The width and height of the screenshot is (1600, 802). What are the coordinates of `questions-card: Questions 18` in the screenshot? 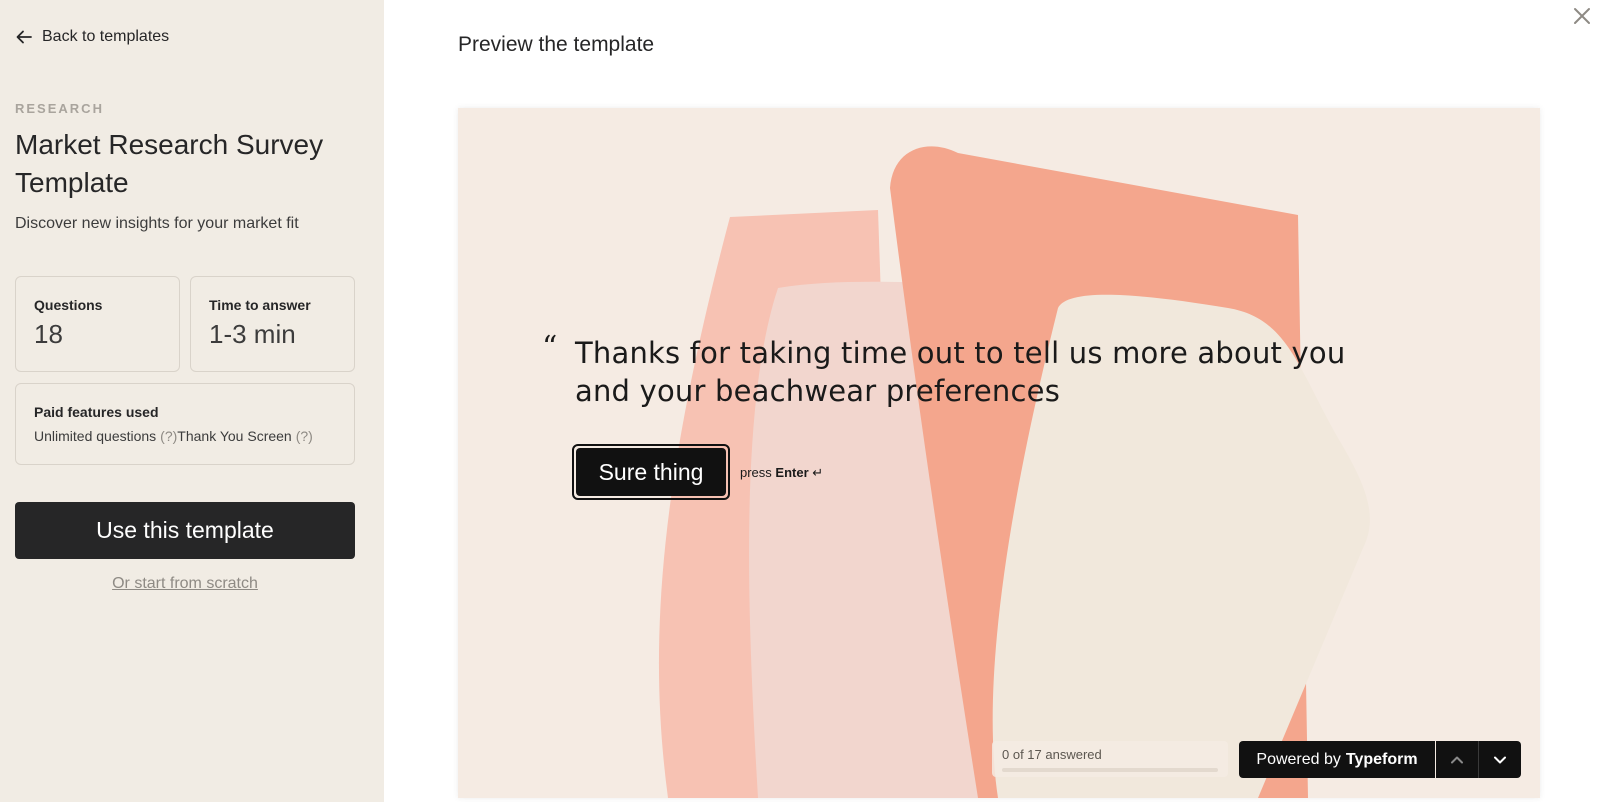 It's located at (97, 324).